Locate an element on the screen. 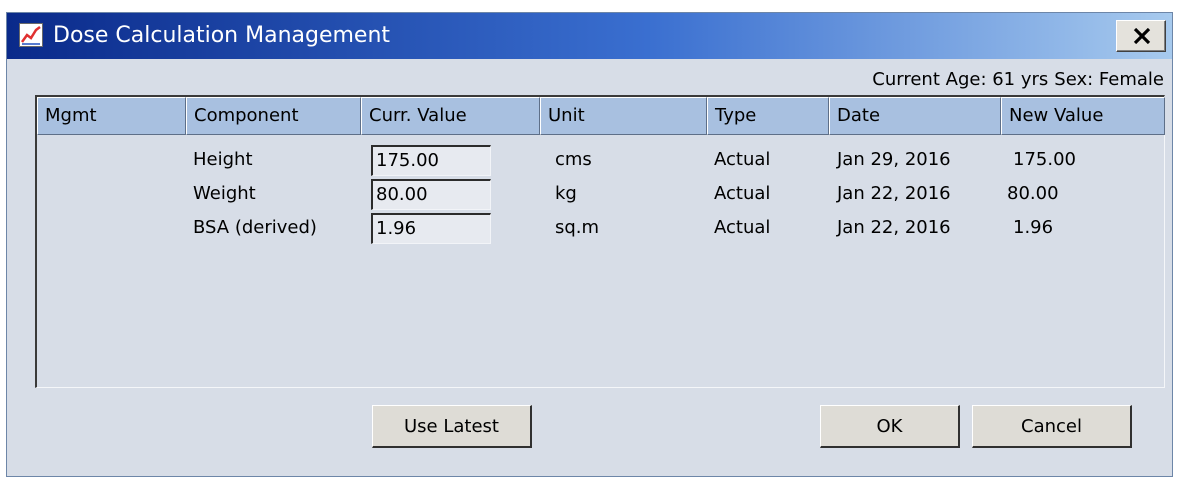  curr-value-field: 80.00 is located at coordinates (431, 194).